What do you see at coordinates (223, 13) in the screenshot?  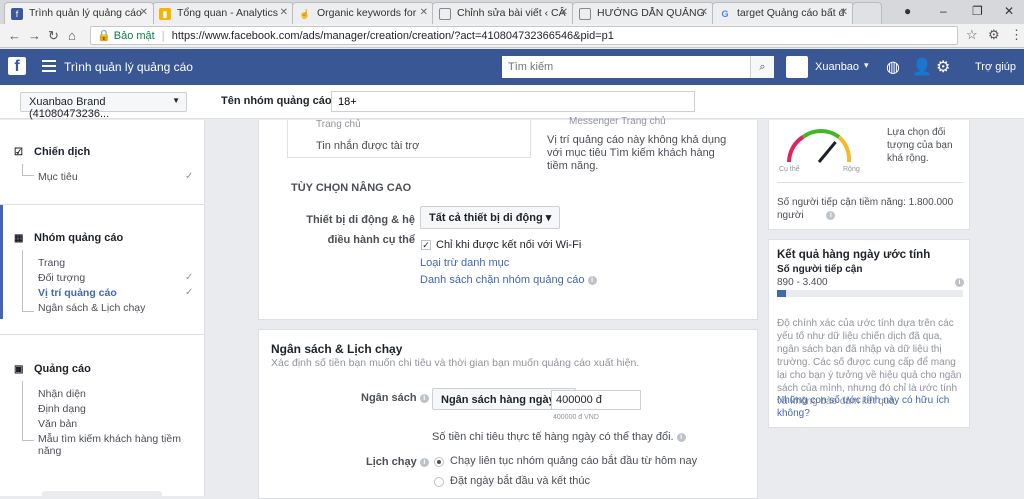 I see `browser-tab: ▮ Tổng quan - Analytics ✕` at bounding box center [223, 13].